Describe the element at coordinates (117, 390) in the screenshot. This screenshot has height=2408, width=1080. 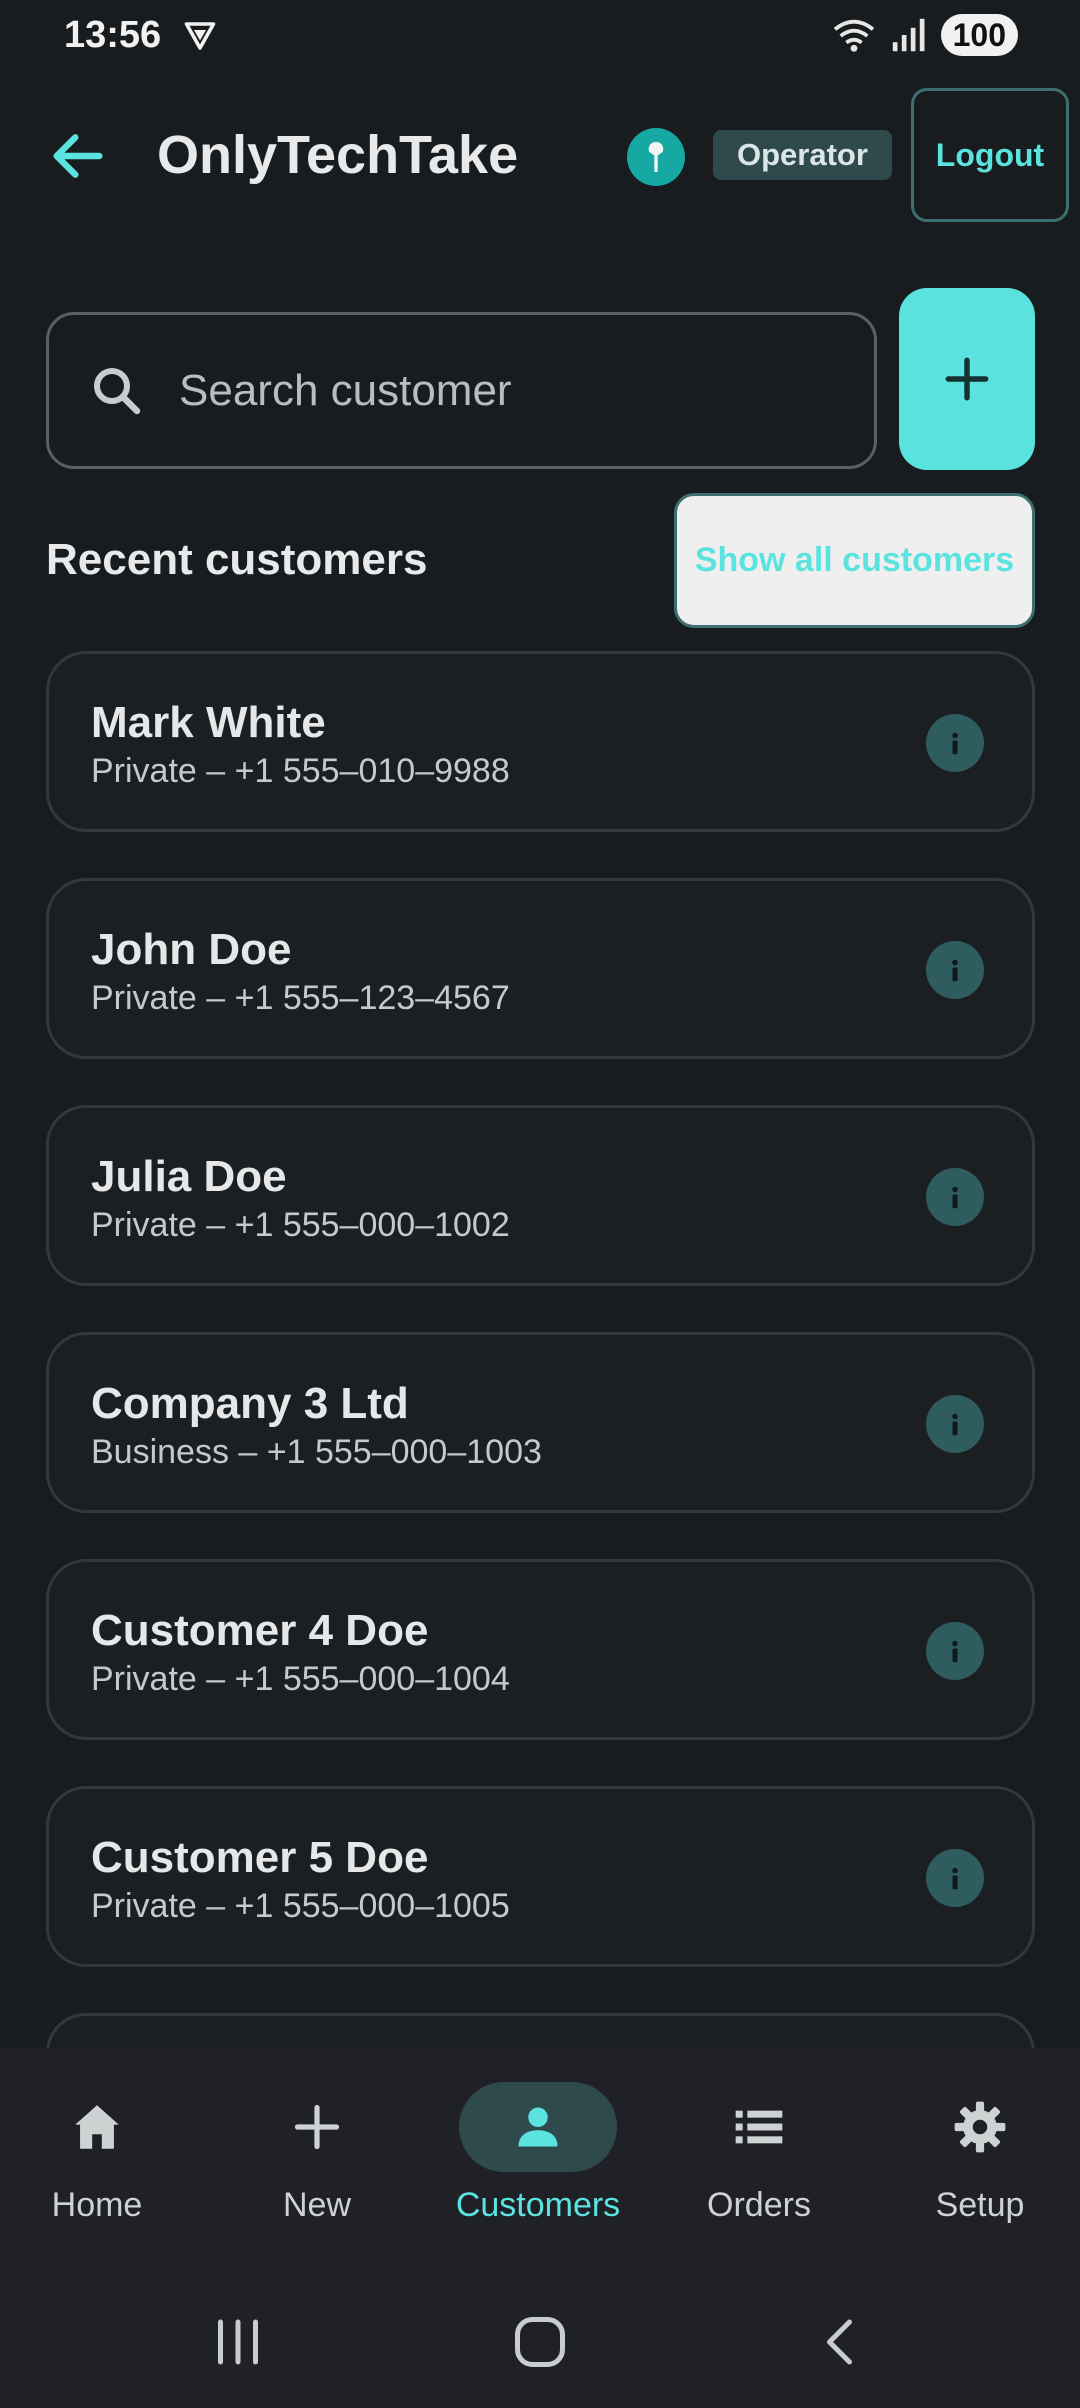
I see `search-icon` at that location.